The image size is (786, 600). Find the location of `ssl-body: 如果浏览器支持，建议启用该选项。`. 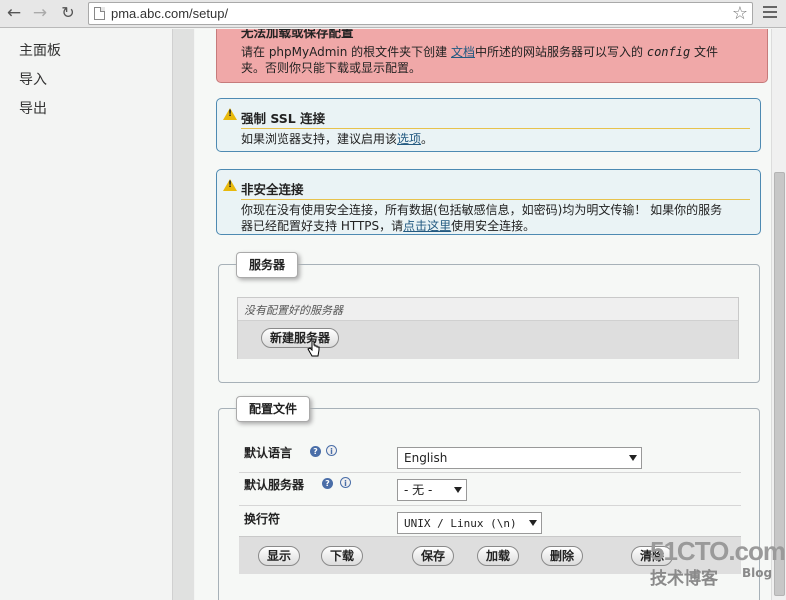

ssl-body: 如果浏览器支持，建议启用该选项。 is located at coordinates (495, 139).